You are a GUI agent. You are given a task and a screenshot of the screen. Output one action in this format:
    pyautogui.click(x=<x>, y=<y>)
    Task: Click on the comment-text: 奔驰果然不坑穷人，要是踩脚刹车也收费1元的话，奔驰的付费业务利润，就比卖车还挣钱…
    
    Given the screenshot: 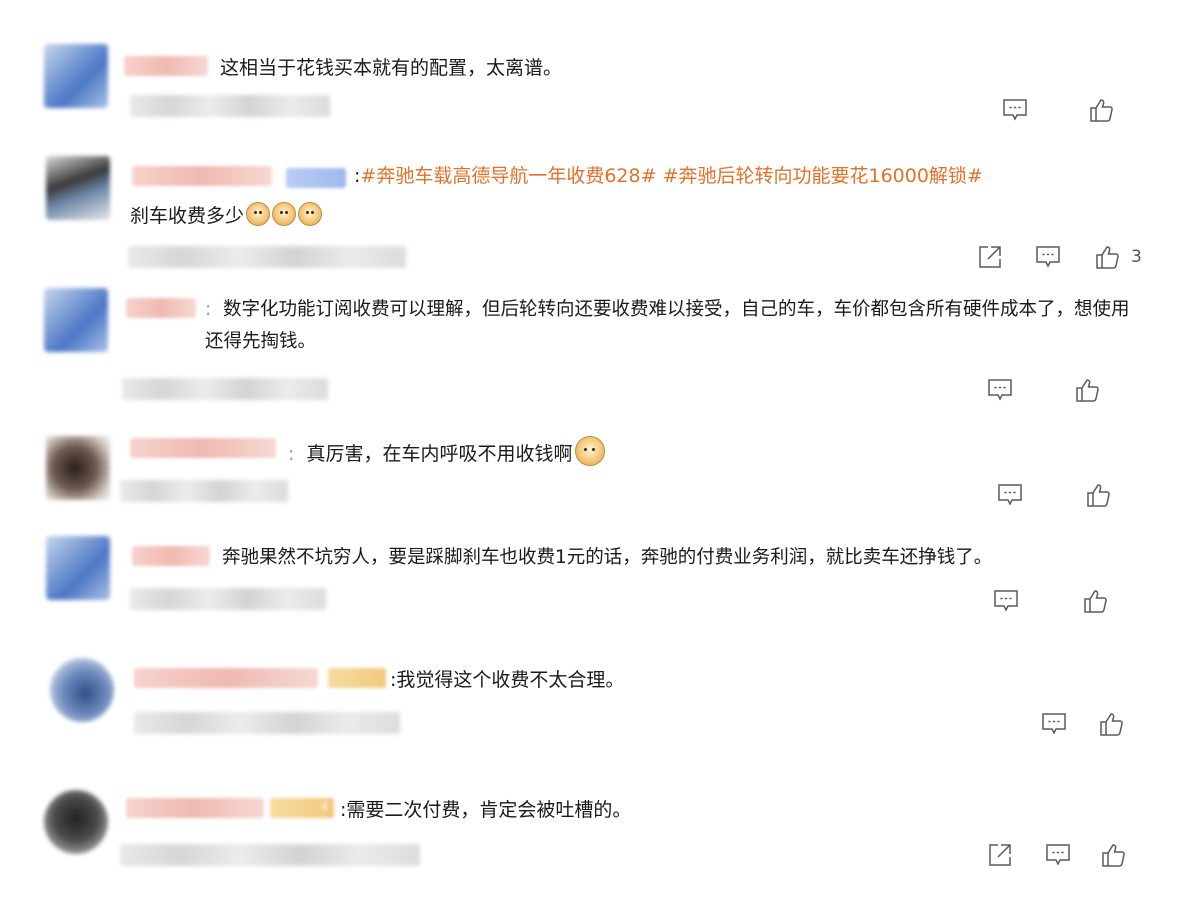 What is the action you would take?
    pyautogui.click(x=607, y=557)
    